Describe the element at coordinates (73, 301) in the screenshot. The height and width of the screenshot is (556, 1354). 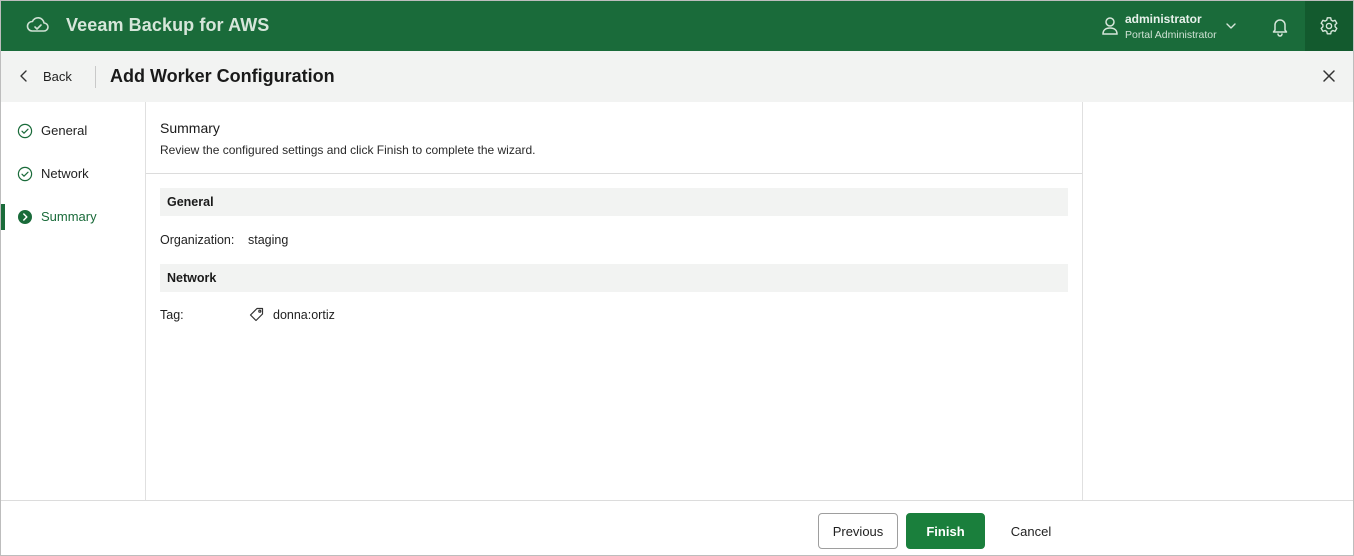
I see `wizard-steps: General Network Summary` at that location.